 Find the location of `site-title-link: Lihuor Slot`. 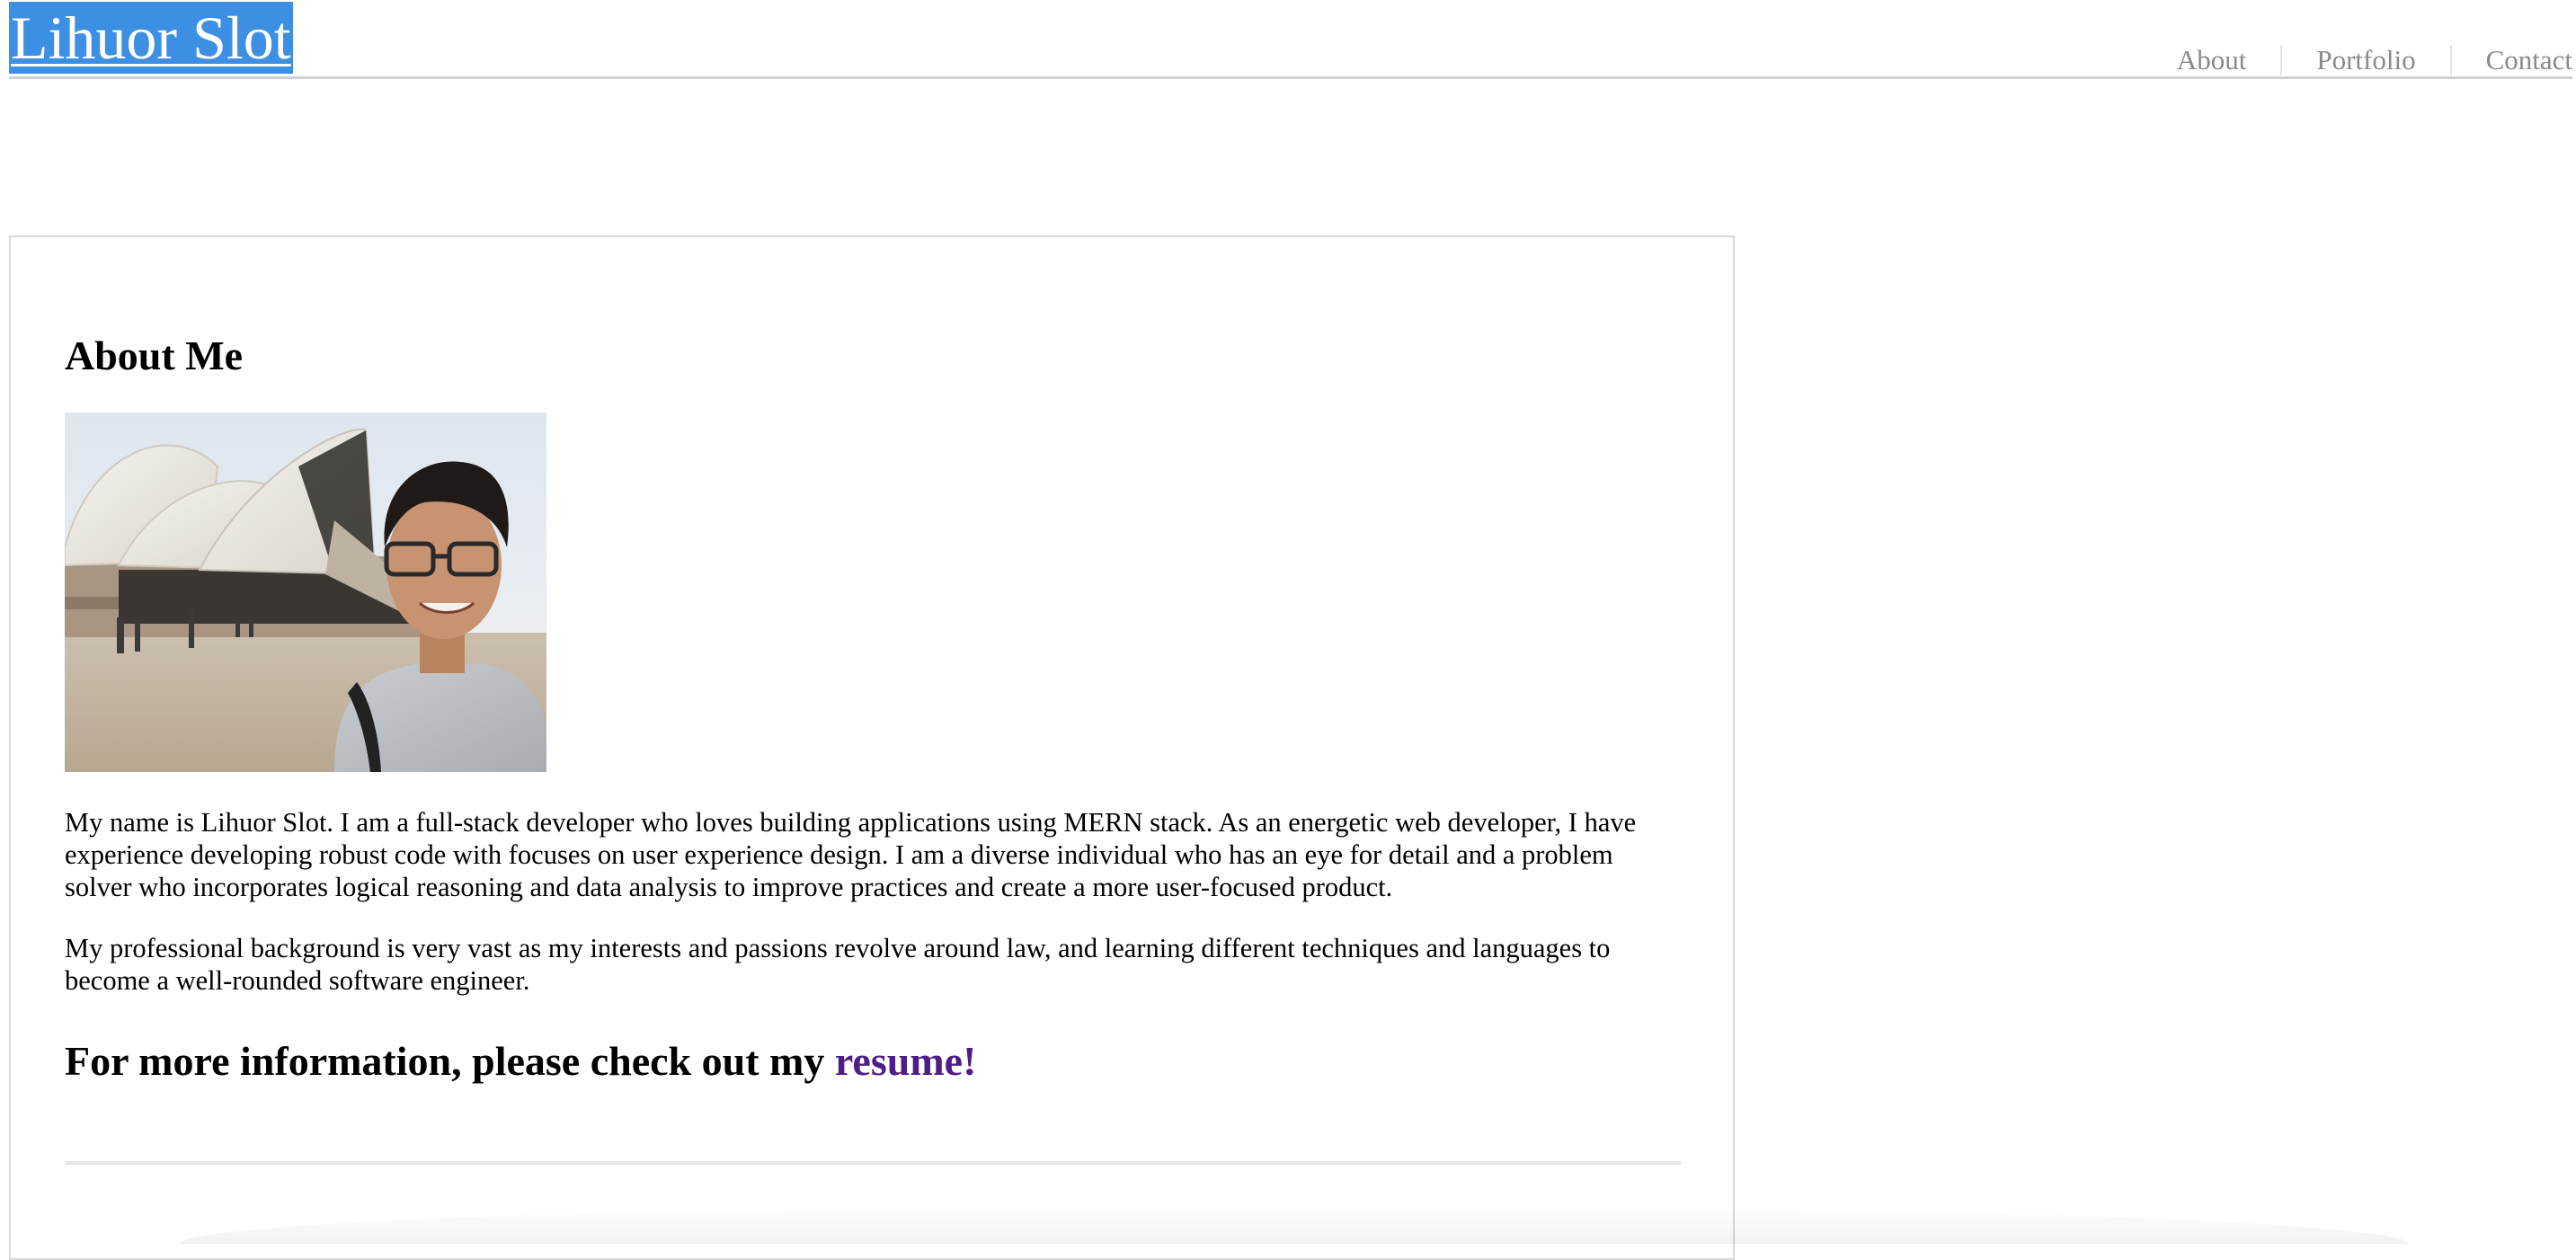

site-title-link: Lihuor Slot is located at coordinates (151, 38).